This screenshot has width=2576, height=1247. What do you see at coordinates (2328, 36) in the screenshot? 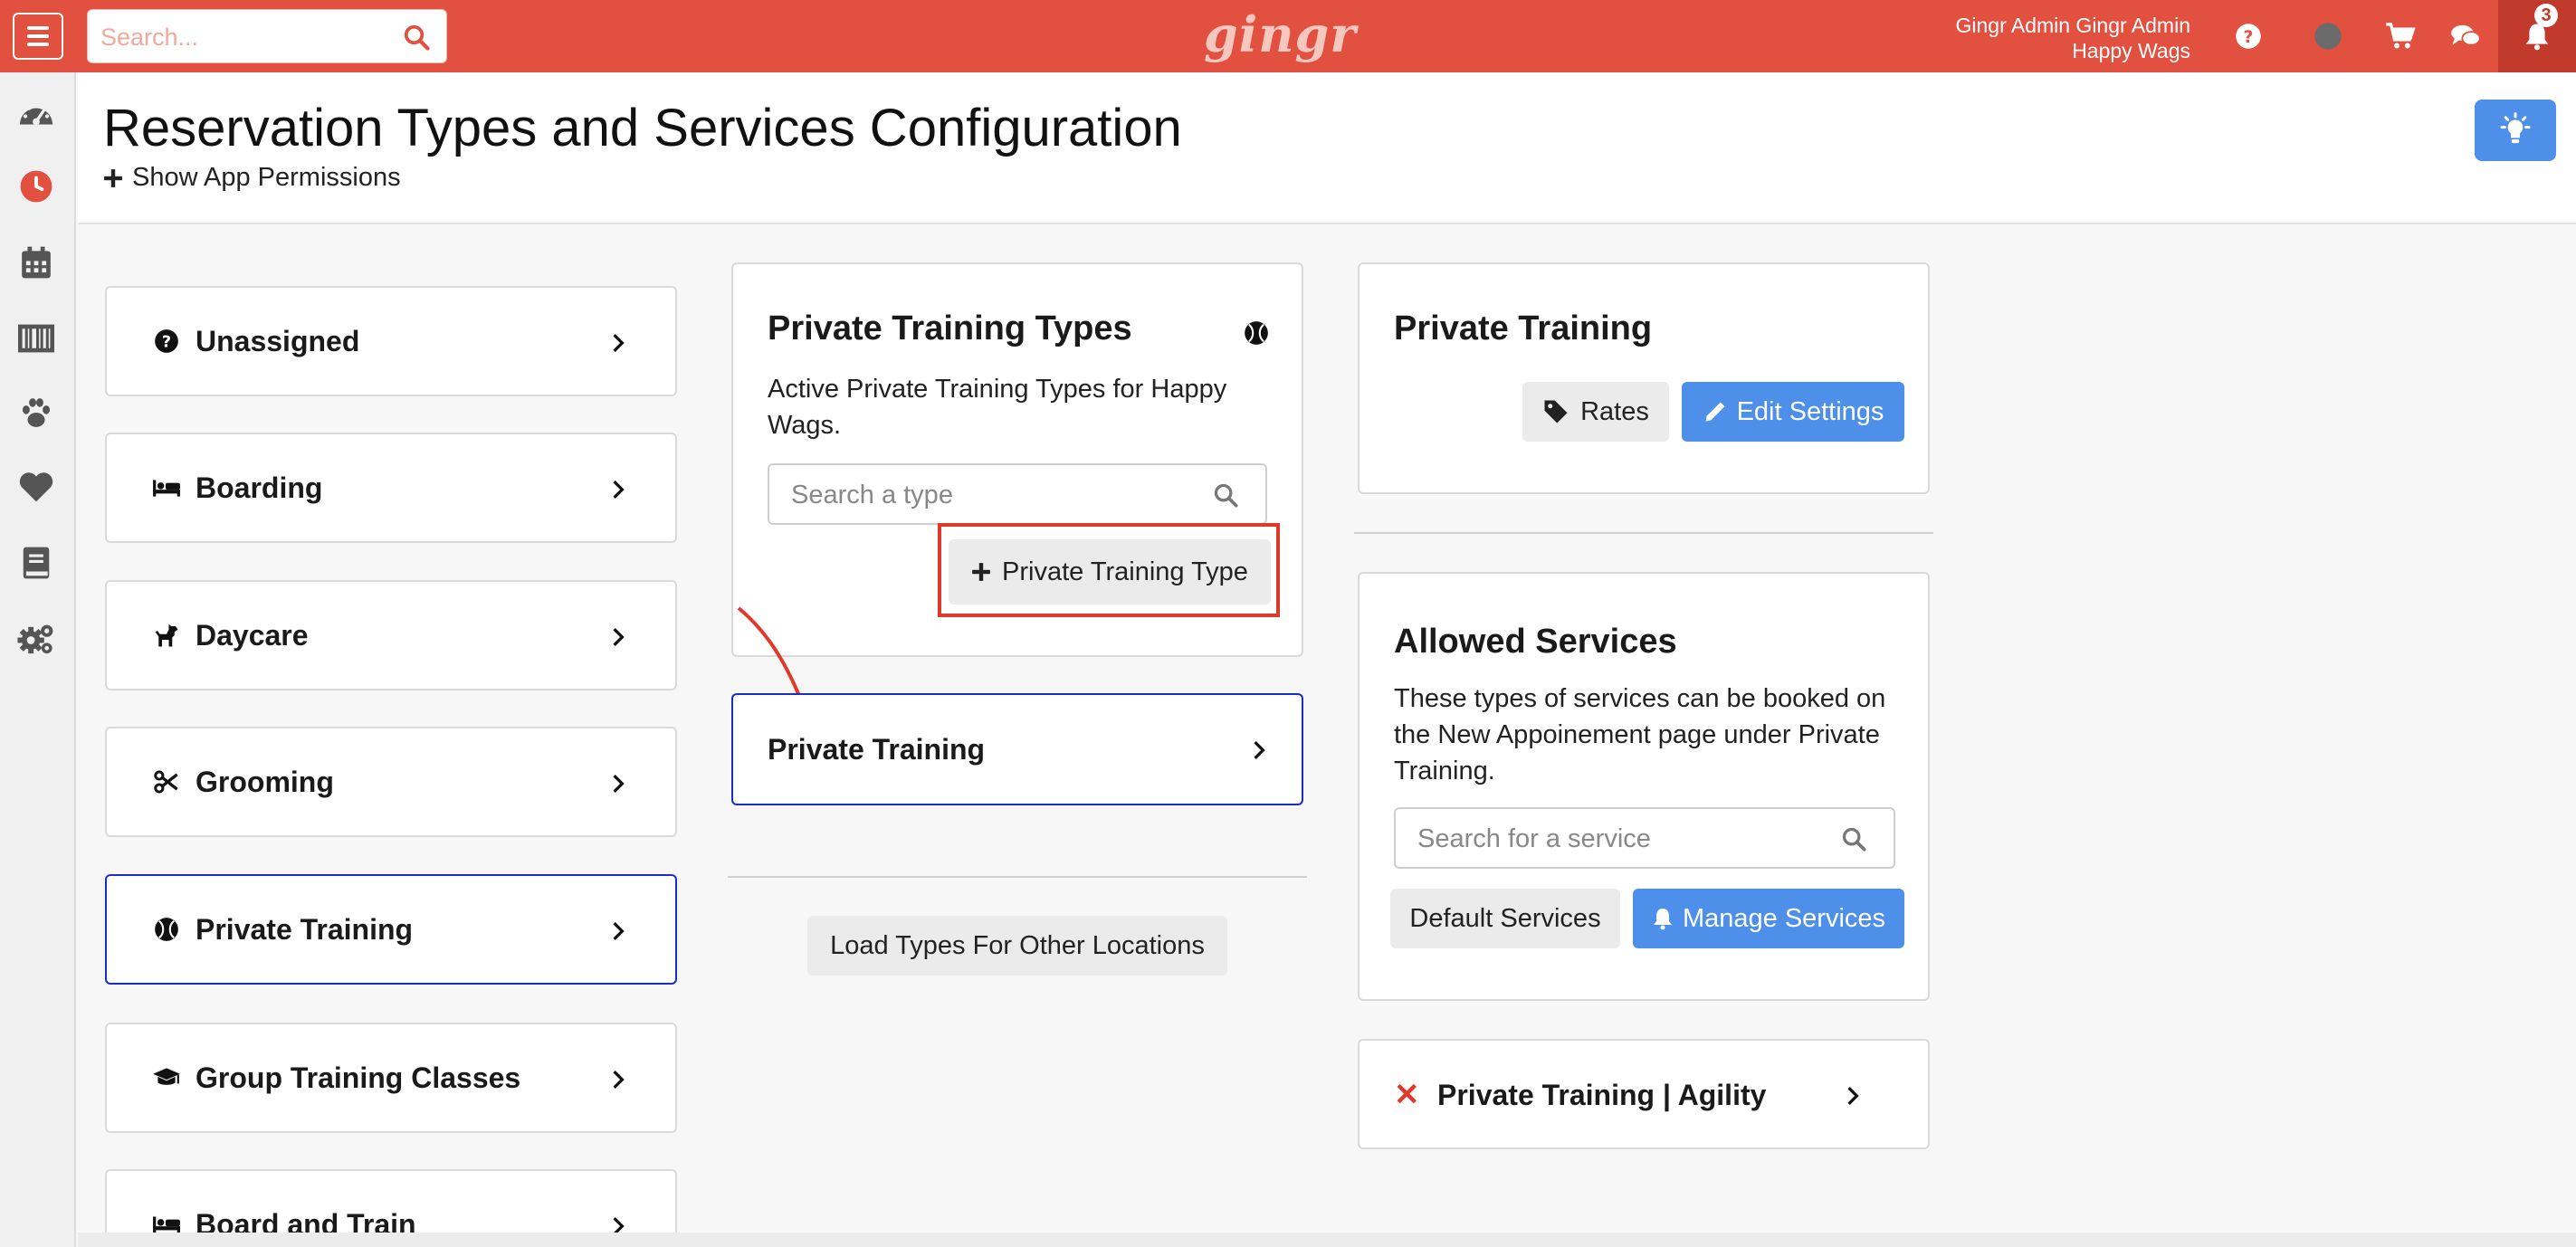
I see `status-dot-icon` at bounding box center [2328, 36].